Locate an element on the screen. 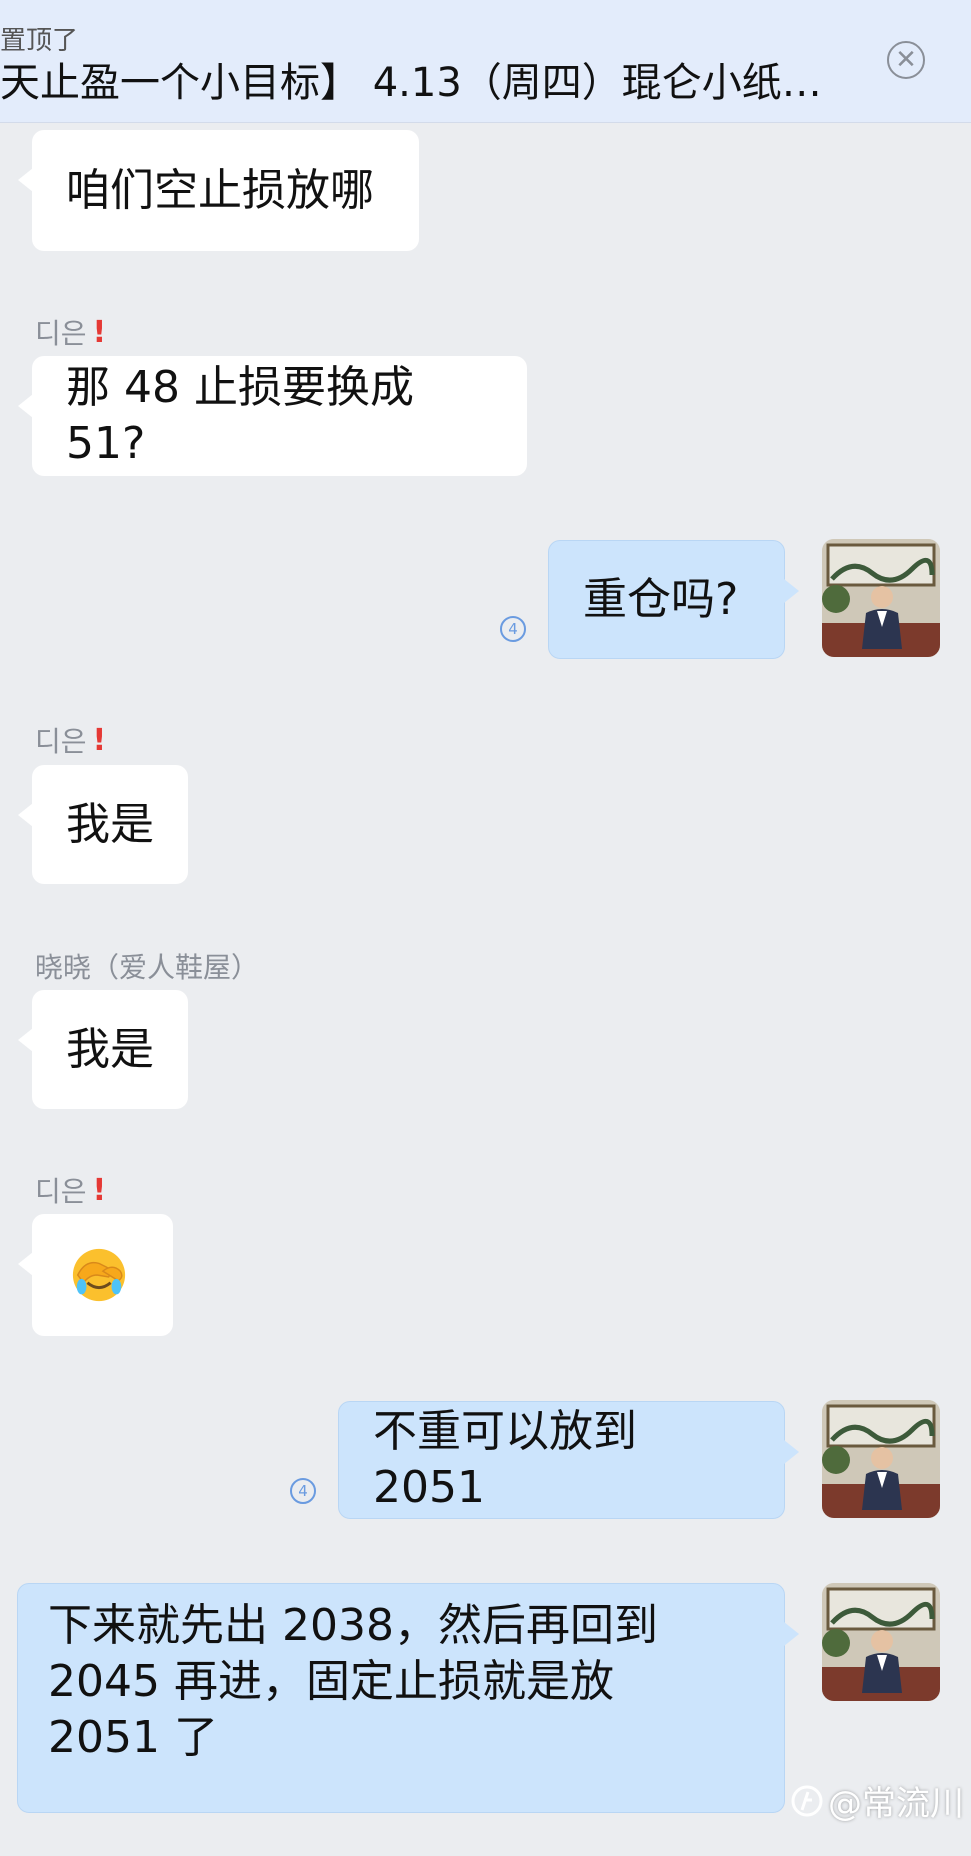 This screenshot has width=971, height=1856. watermark-text: @常流川 is located at coordinates (896, 1804).